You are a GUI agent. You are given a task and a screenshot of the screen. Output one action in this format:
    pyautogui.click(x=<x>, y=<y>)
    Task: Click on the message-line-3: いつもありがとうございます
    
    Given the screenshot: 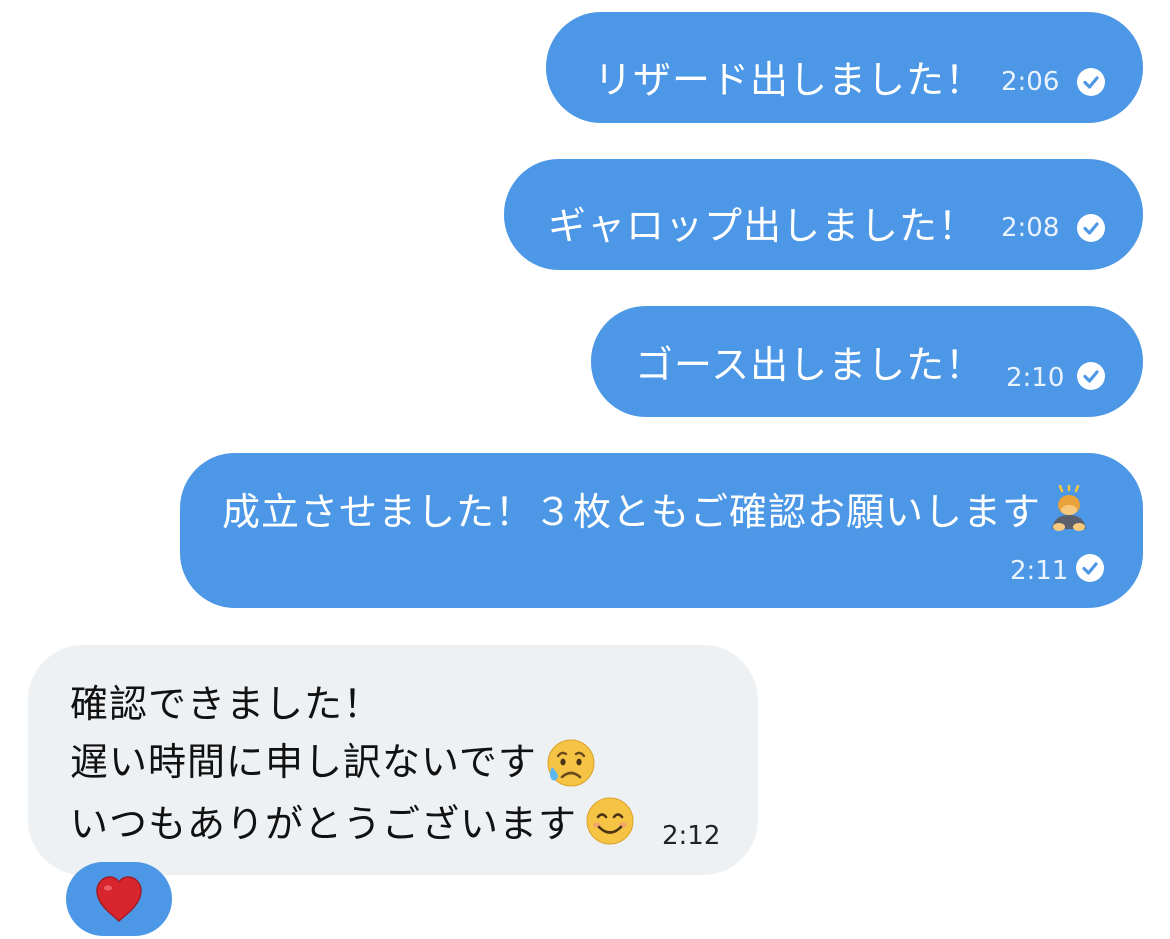 What is the action you would take?
    pyautogui.click(x=323, y=824)
    